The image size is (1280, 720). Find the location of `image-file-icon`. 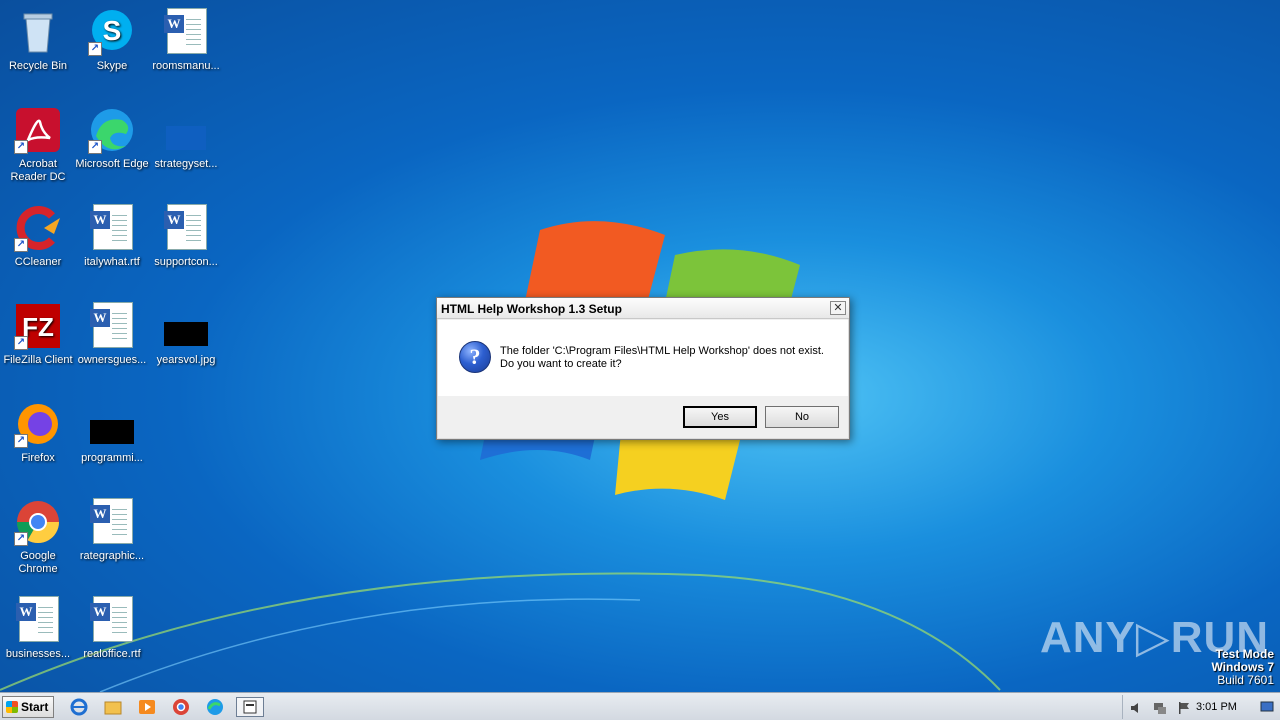

image-file-icon is located at coordinates (186, 326).